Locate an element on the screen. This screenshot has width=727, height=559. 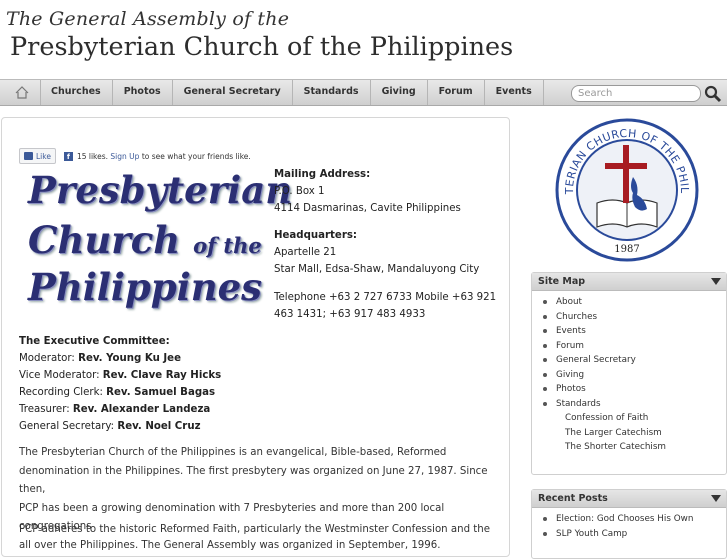
header-title: Presbyterian Church of the Philippines is located at coordinates (261, 47).